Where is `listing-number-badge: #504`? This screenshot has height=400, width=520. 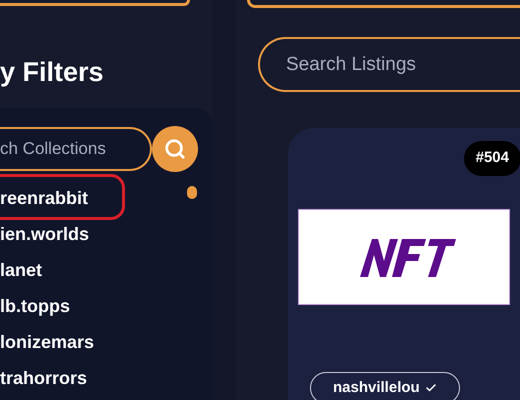
listing-number-badge: #504 is located at coordinates (492, 158).